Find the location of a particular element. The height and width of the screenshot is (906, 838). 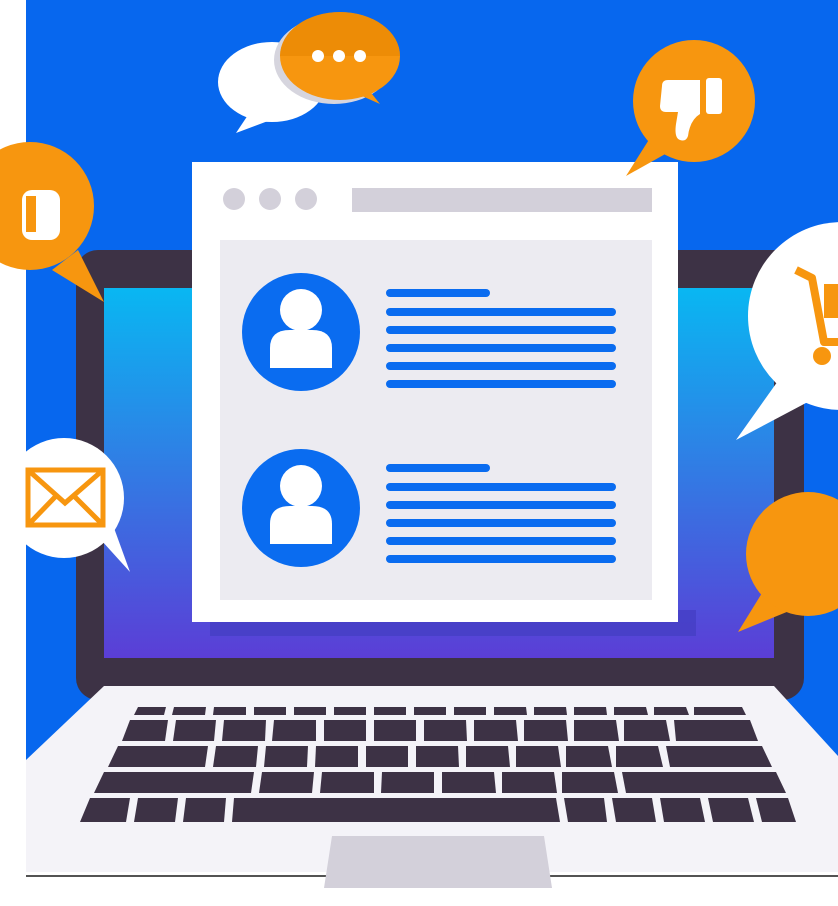

keyboard is located at coordinates (438, 764).